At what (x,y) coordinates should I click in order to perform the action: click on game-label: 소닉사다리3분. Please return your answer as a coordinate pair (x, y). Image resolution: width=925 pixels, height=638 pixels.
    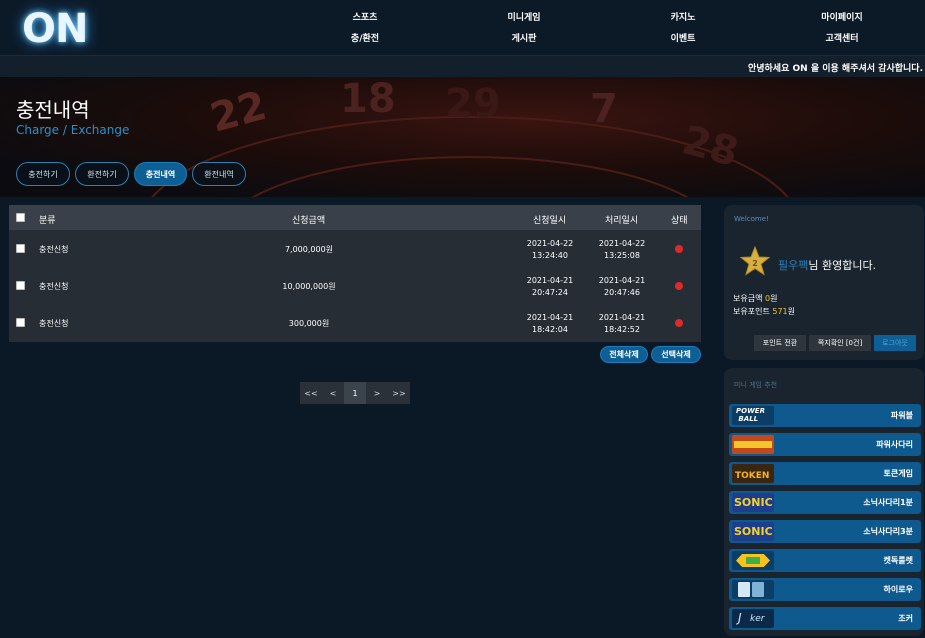
    Looking at the image, I should click on (888, 531).